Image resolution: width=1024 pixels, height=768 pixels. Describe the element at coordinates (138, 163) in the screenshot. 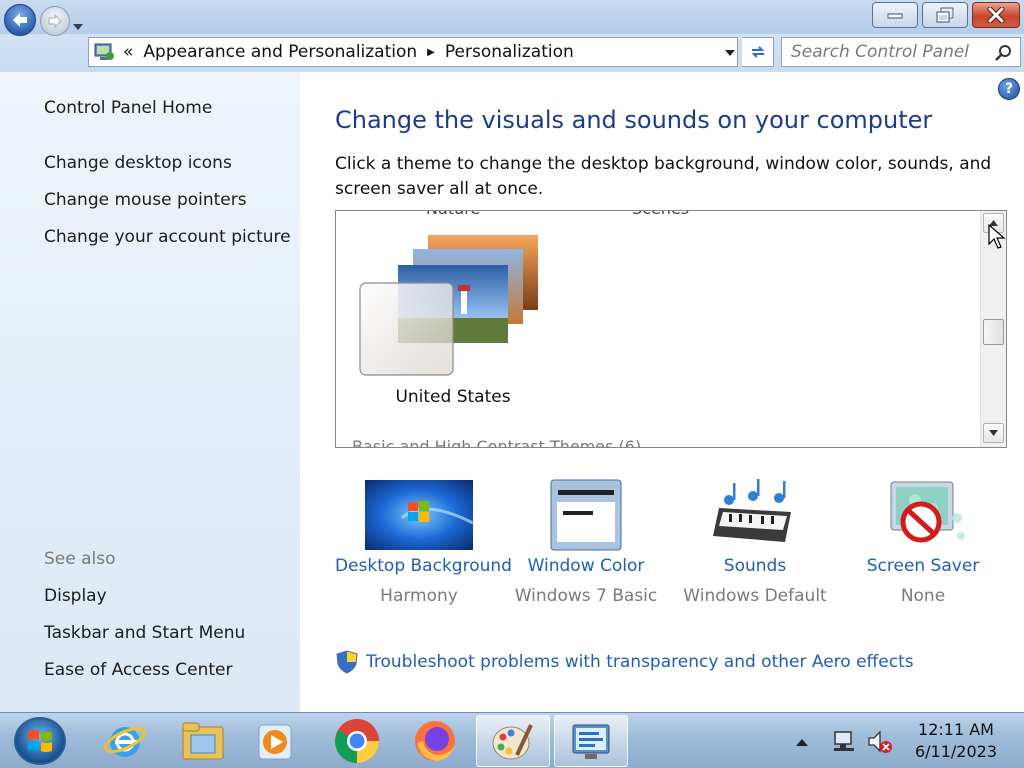

I see `change-desktop-icons-link: Change desktop icons` at that location.